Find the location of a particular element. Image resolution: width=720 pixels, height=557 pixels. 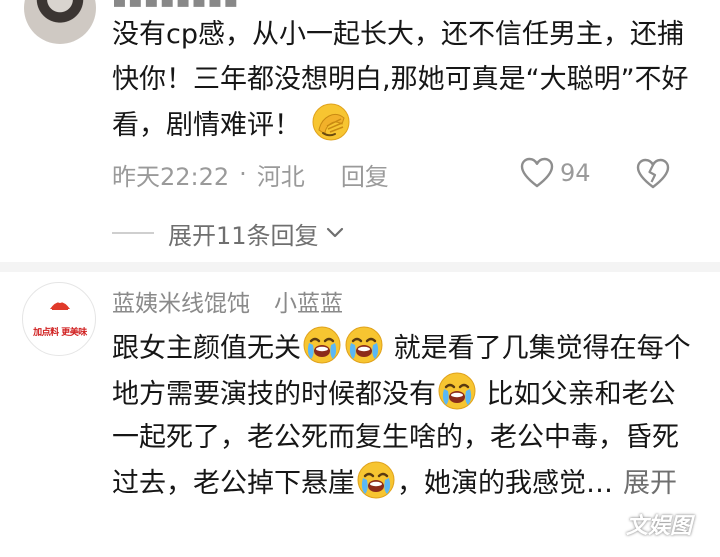

username: 蓝姨米线馄饨 is located at coordinates (181, 301).